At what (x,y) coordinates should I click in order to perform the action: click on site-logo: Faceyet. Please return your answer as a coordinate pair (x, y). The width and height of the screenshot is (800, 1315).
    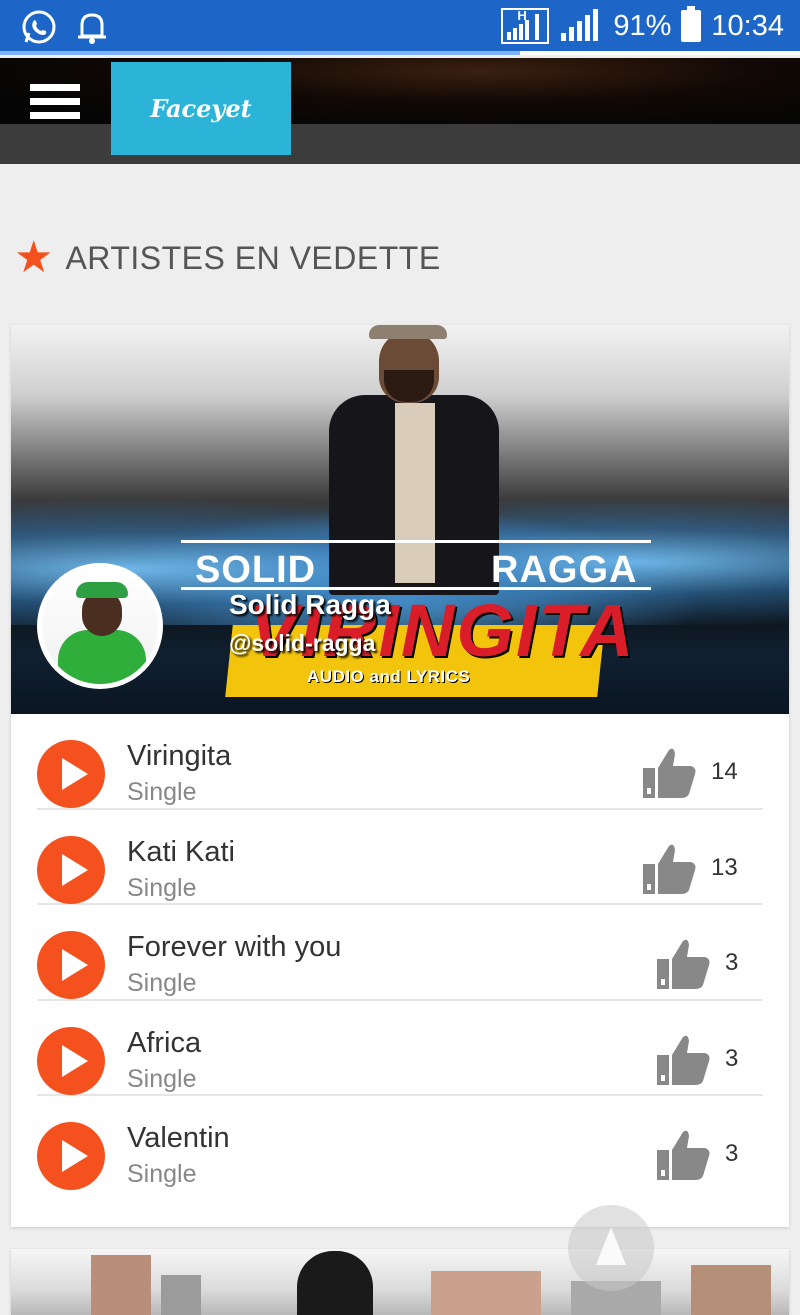
    Looking at the image, I should click on (201, 108).